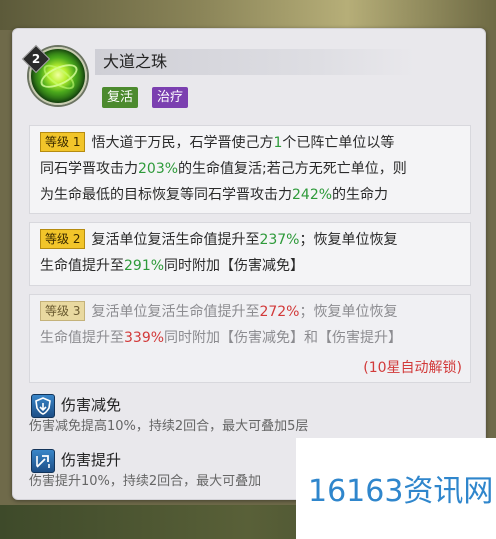 The height and width of the screenshot is (539, 496). Describe the element at coordinates (63, 311) in the screenshot. I see `level-3-badge: 等级 3` at that location.